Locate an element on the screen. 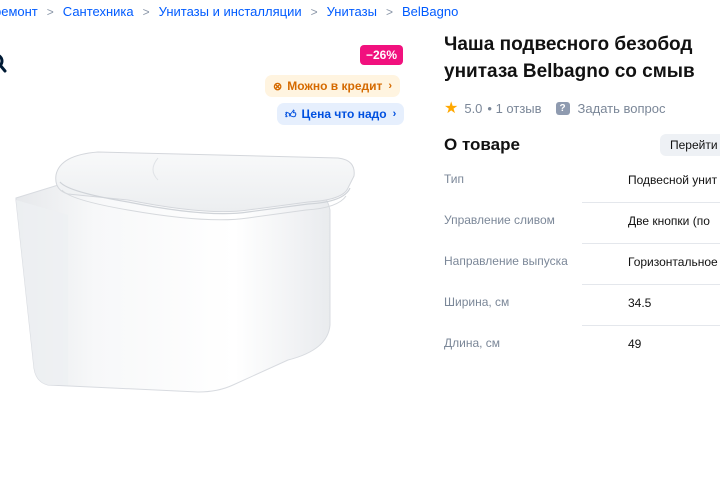 Image resolution: width=720 pixels, height=480 pixels. spec-value: Горизонтальное is located at coordinates (673, 262).